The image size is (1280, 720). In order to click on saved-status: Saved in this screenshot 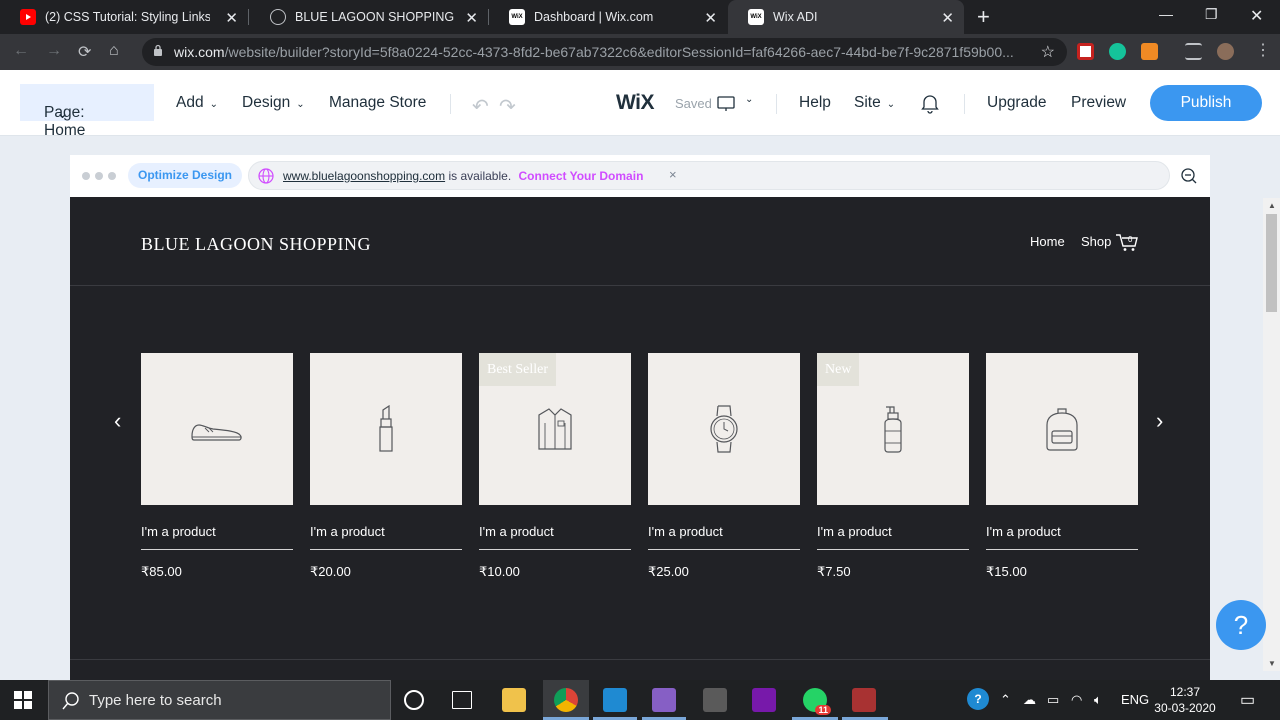, I will do `click(693, 103)`.